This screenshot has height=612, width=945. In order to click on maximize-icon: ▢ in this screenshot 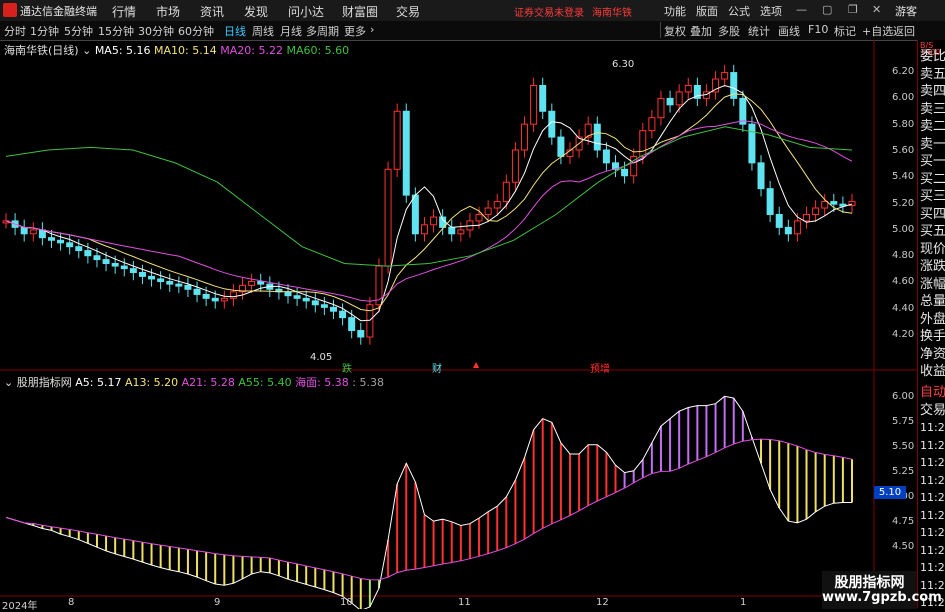, I will do `click(827, 9)`.